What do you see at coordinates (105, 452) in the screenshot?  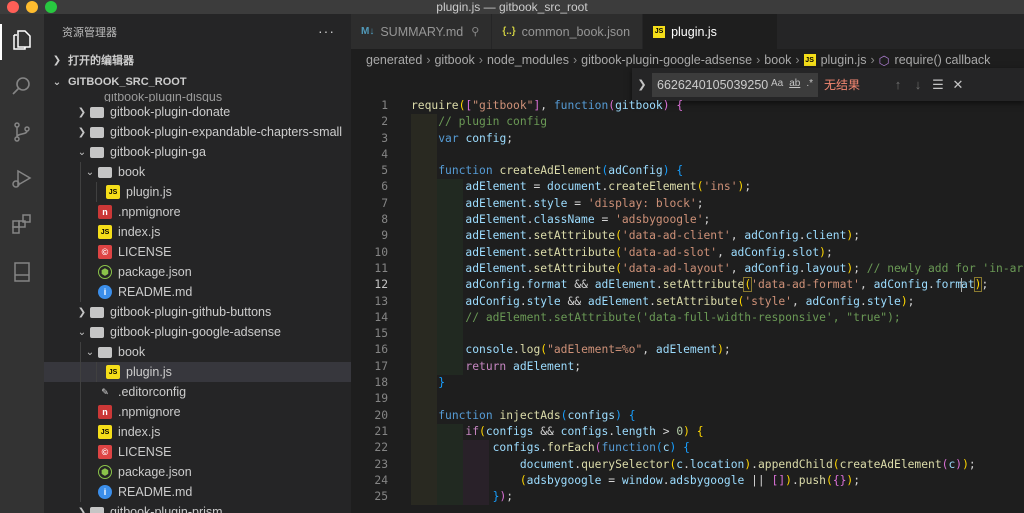 I see `license-file-icon: ©` at bounding box center [105, 452].